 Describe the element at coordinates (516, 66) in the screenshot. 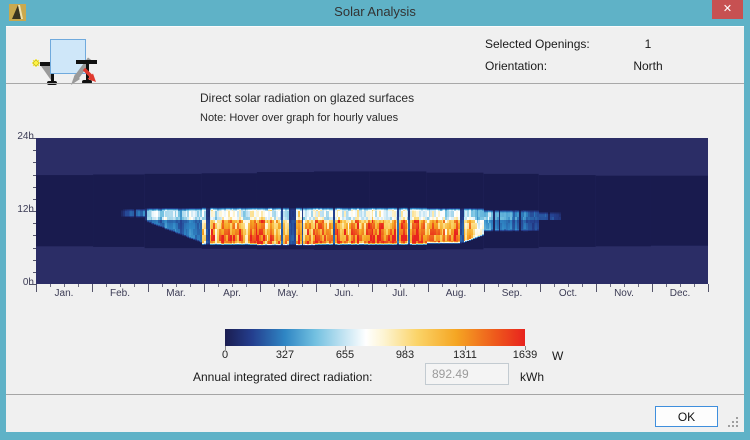

I see `orientation-label: Orientation:` at that location.